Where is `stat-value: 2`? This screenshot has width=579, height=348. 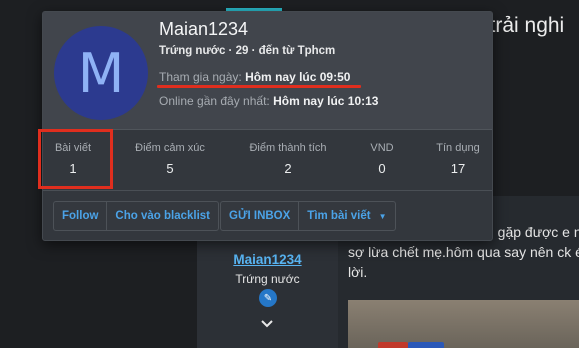
stat-value: 2 is located at coordinates (288, 168).